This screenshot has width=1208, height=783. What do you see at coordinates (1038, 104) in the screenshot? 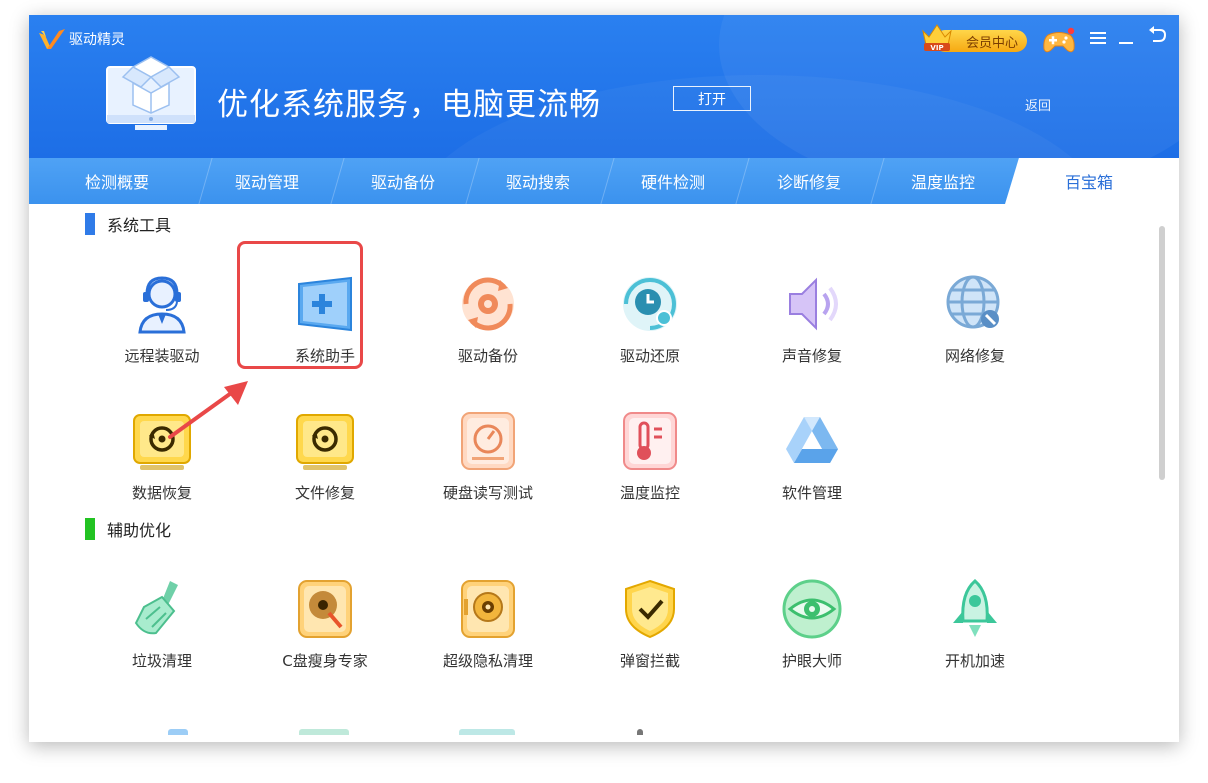
I see `back-link: 返回` at bounding box center [1038, 104].